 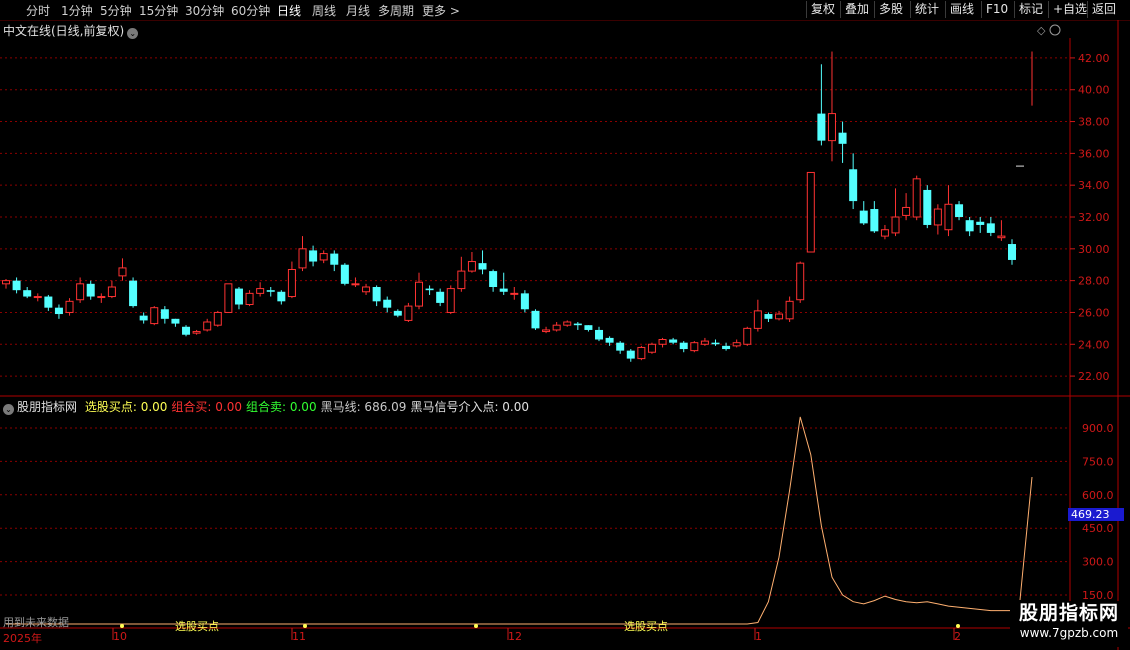 What do you see at coordinates (822, 9) in the screenshot?
I see `toolbar-button: 复权` at bounding box center [822, 9].